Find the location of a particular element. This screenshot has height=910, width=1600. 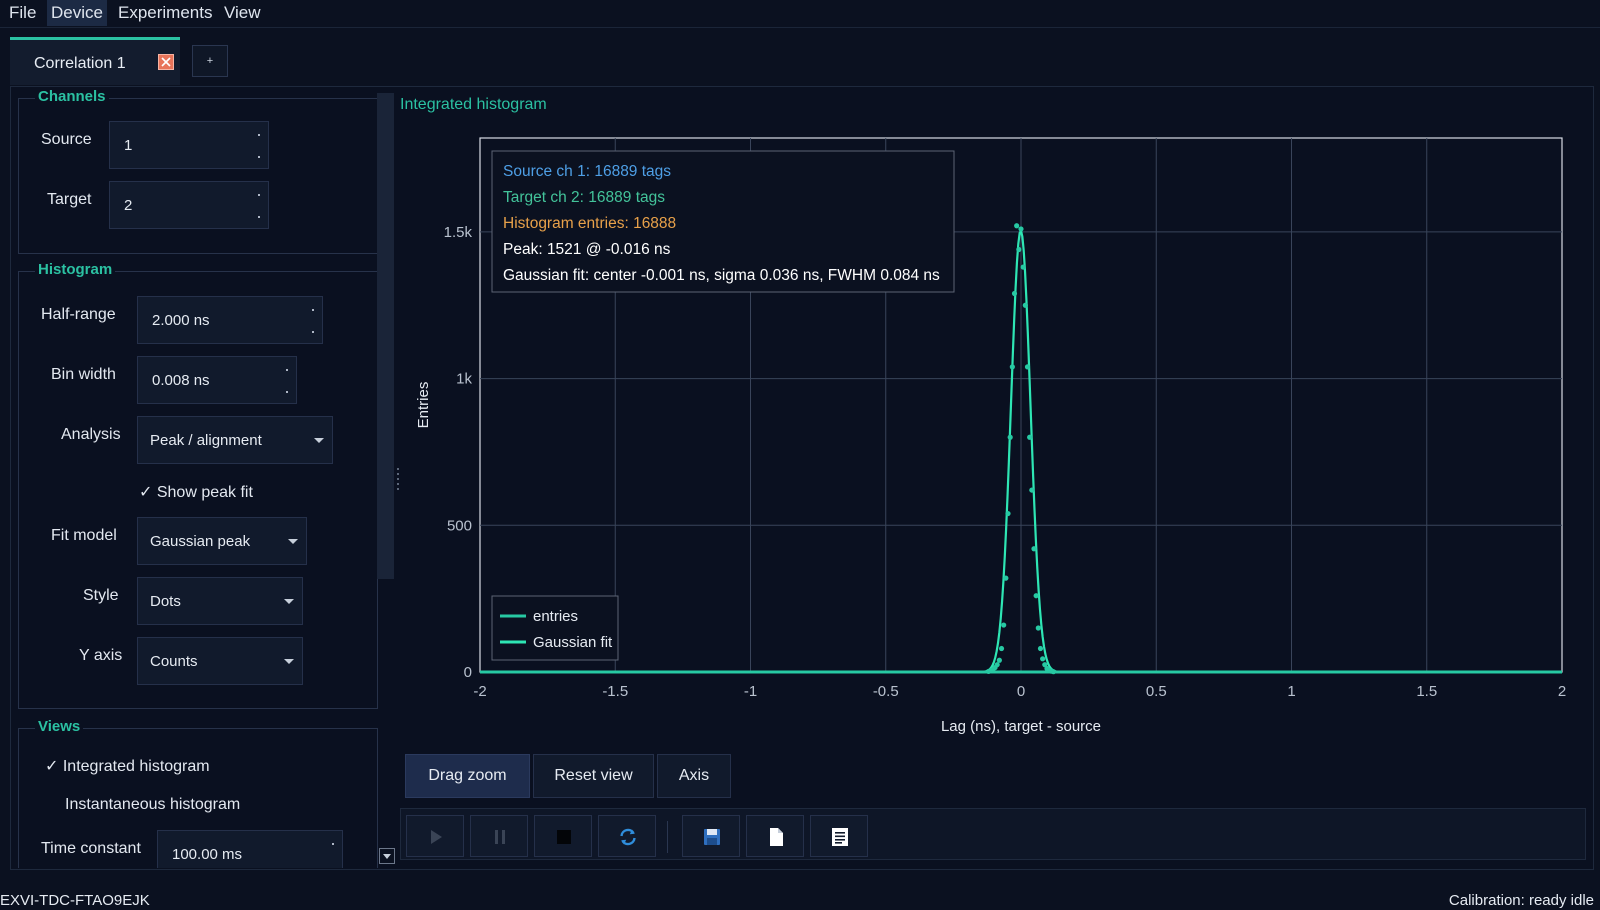

menu-view: View is located at coordinates (242, 13).